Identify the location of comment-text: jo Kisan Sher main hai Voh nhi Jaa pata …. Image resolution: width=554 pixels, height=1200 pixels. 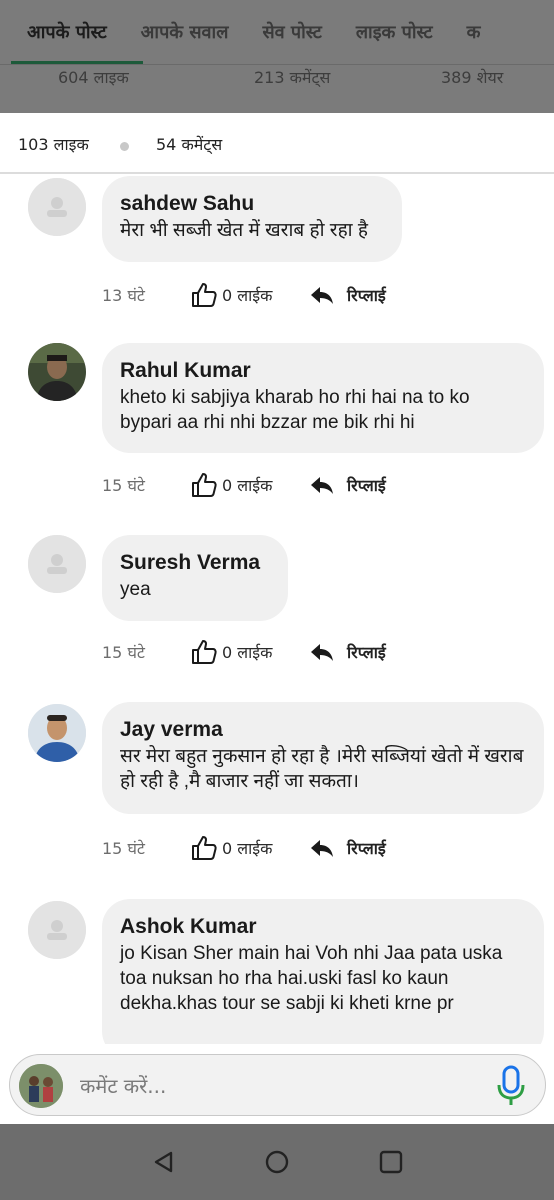
(311, 978).